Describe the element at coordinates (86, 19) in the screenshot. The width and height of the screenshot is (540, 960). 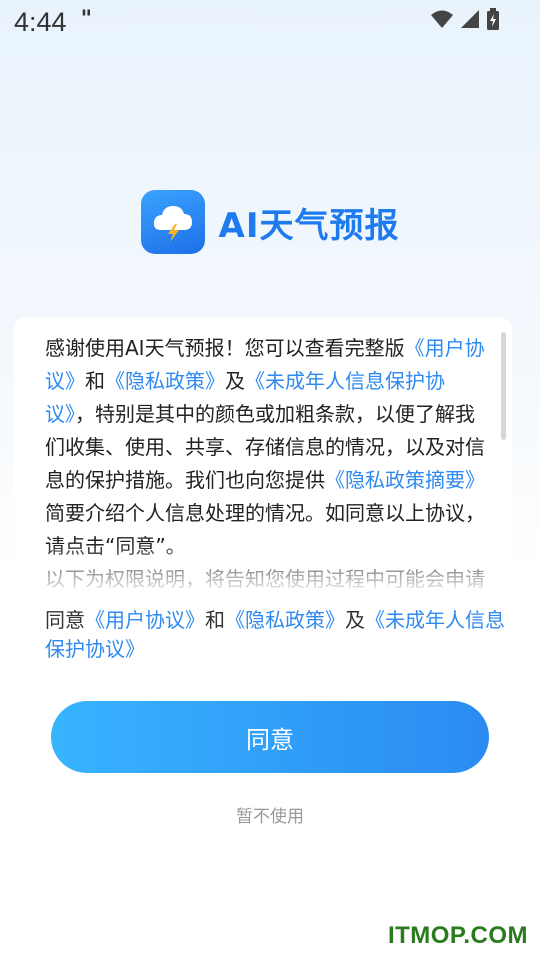
I see `notification-indicator: "` at that location.